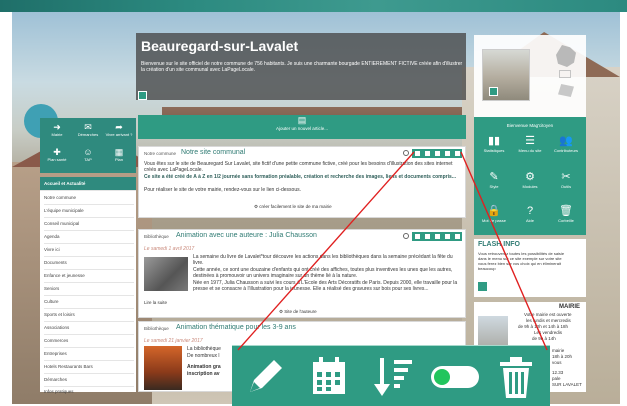 This screenshot has height=406, width=627. Describe the element at coordinates (155, 302) in the screenshot. I see `read-more-link: Lire la suite` at that location.